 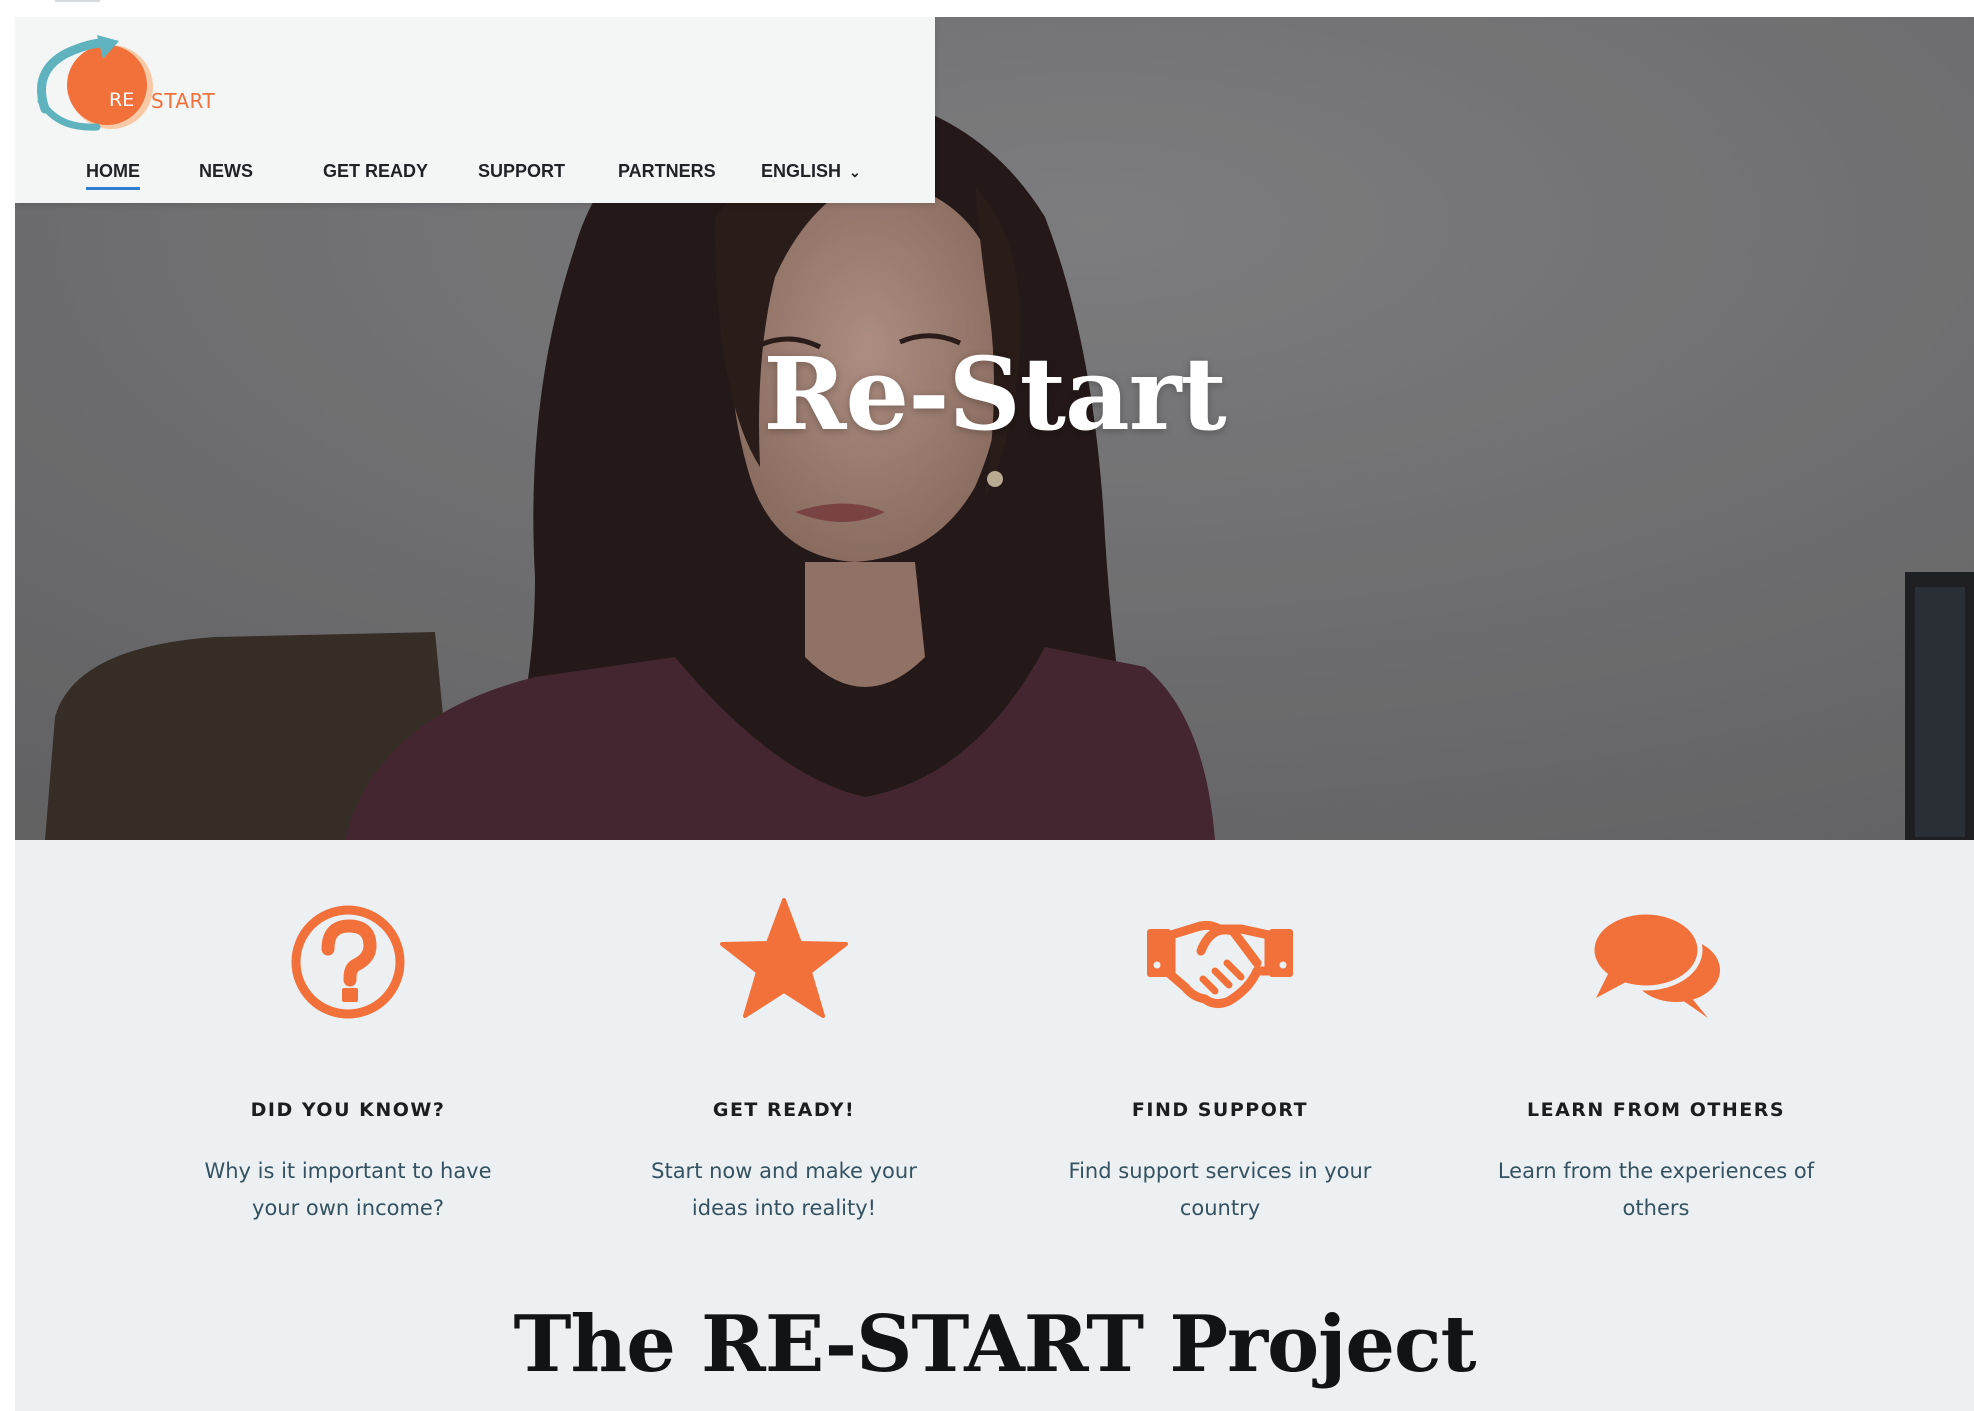 I want to click on chat-bubbles-icon, so click(x=1654, y=963).